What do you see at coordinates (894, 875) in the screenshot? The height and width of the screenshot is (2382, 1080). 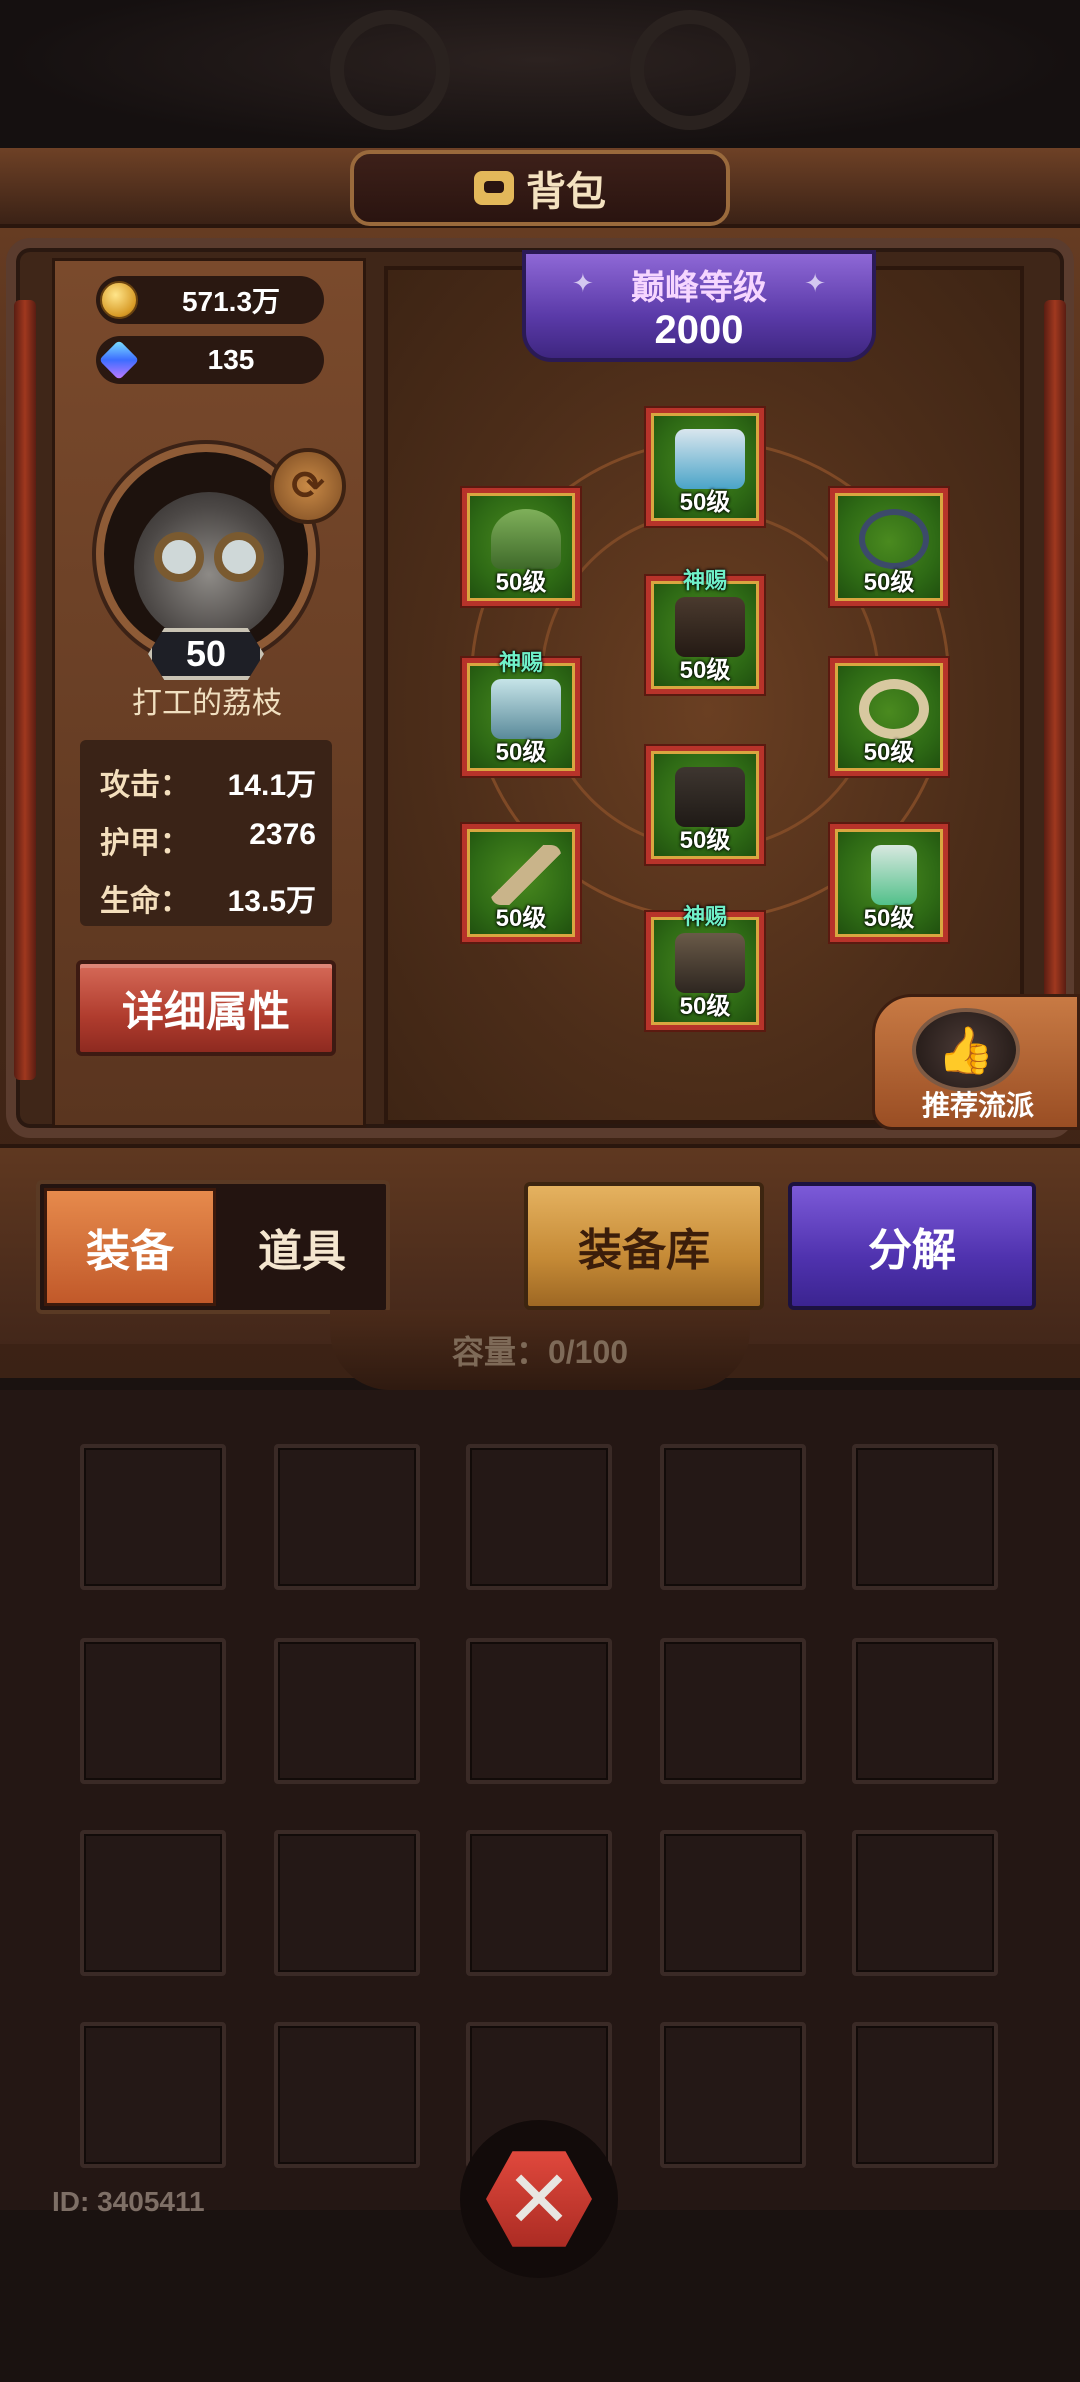 I see `potion-icon` at bounding box center [894, 875].